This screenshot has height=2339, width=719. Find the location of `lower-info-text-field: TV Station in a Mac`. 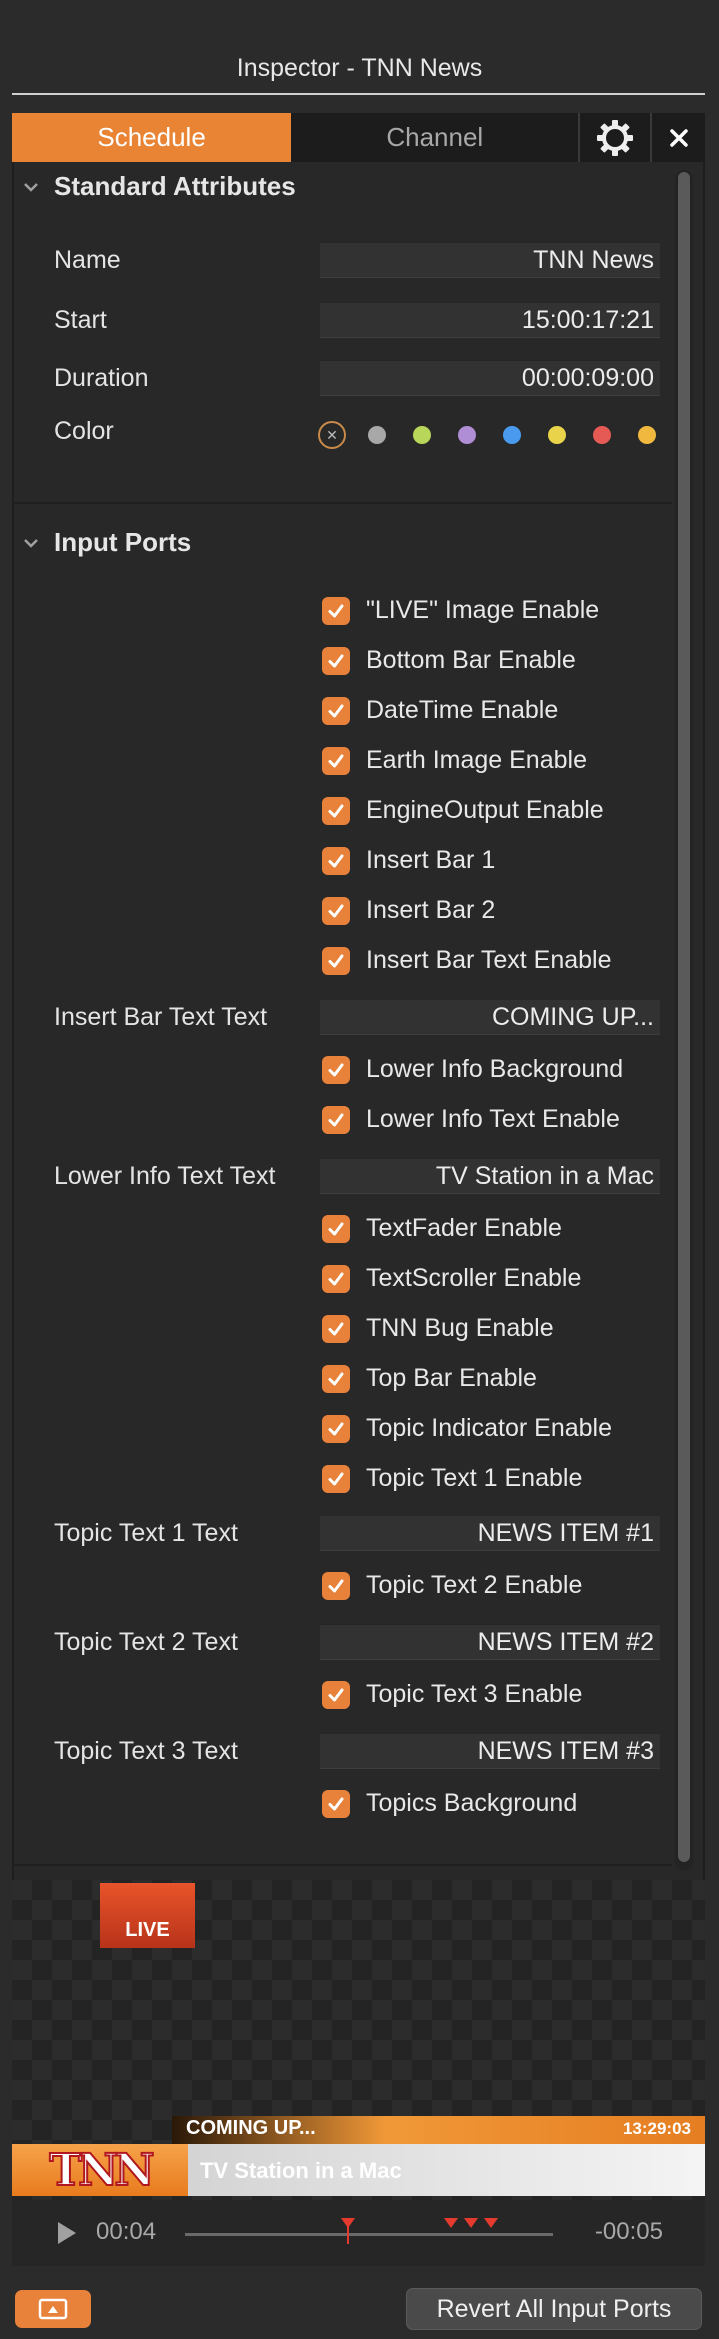

lower-info-text-field: TV Station in a Mac is located at coordinates (490, 1176).